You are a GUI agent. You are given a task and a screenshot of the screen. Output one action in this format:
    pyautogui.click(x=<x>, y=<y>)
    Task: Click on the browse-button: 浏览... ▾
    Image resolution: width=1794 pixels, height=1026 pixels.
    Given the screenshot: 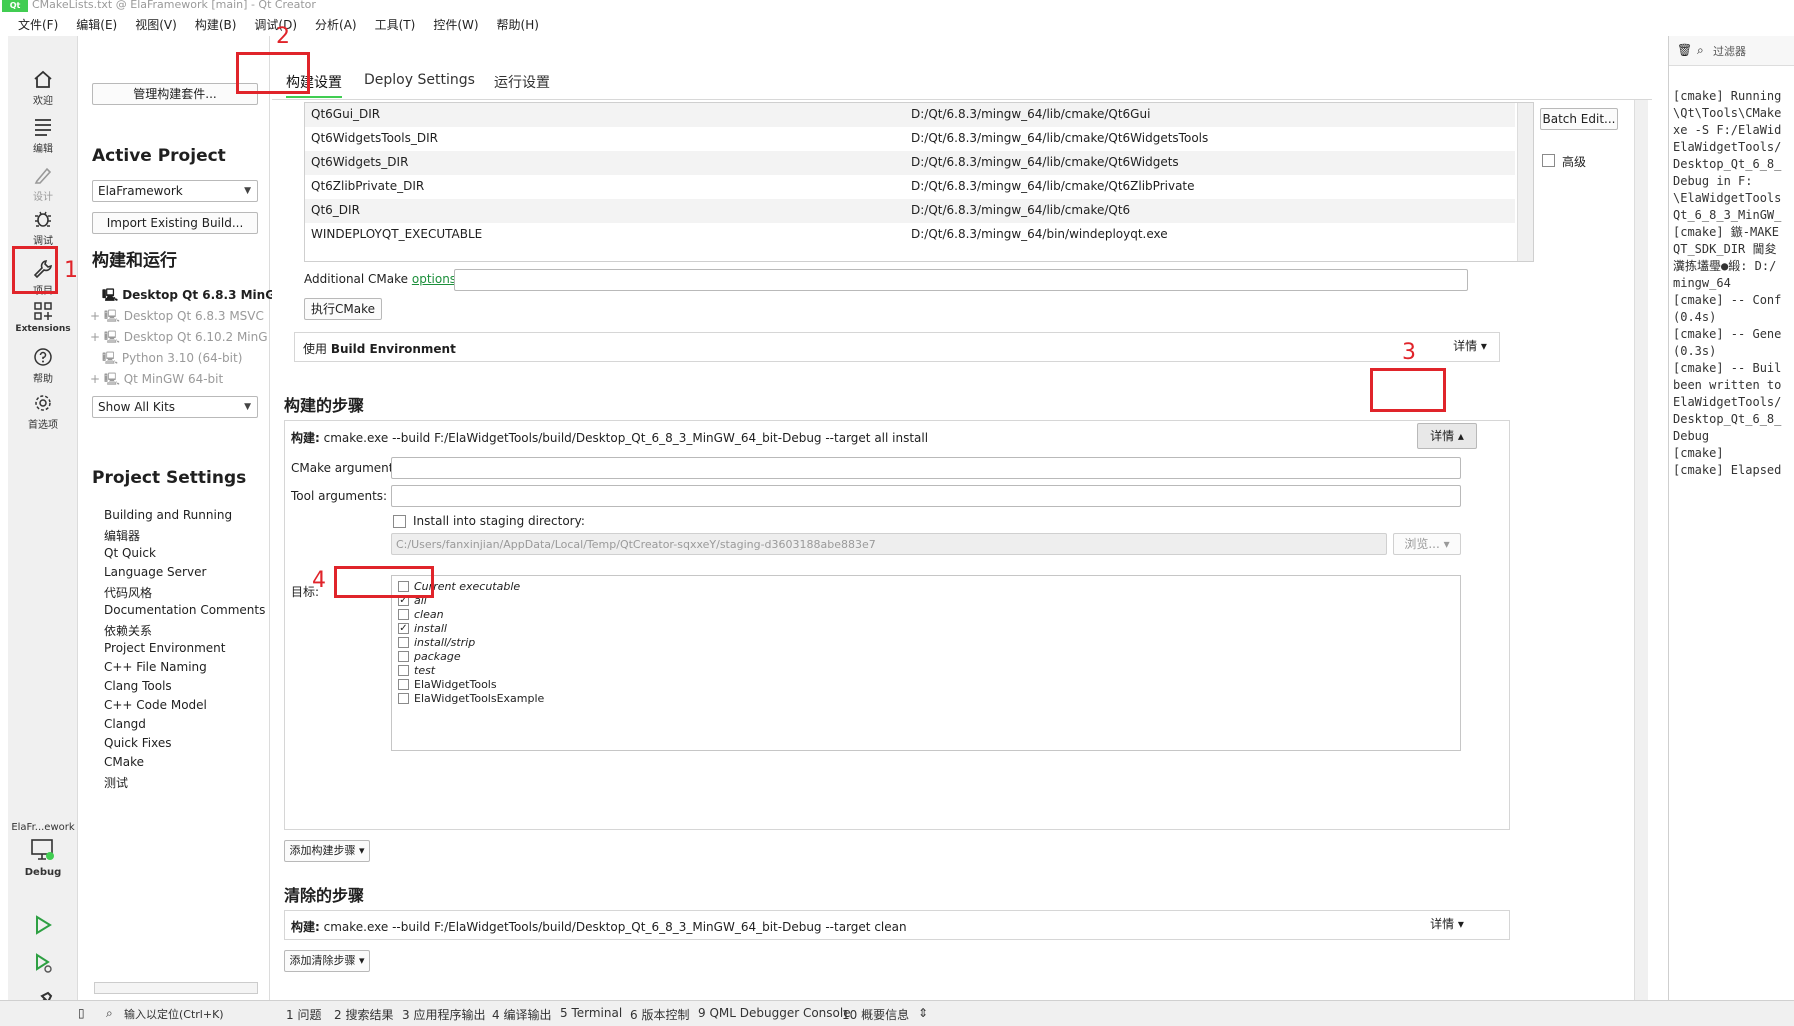 What is the action you would take?
    pyautogui.click(x=1427, y=544)
    